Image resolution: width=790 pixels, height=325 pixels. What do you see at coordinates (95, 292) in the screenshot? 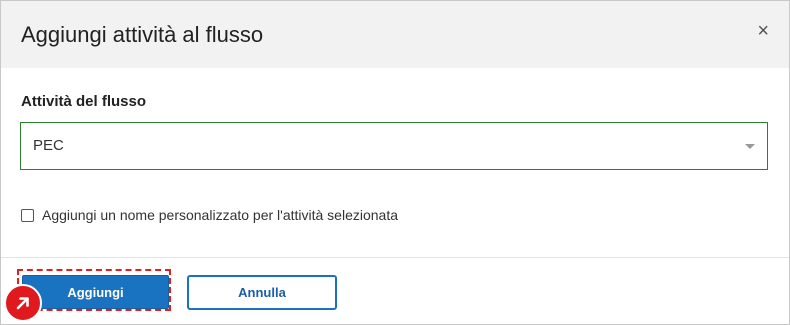
I see `add-button: Aggiungi` at bounding box center [95, 292].